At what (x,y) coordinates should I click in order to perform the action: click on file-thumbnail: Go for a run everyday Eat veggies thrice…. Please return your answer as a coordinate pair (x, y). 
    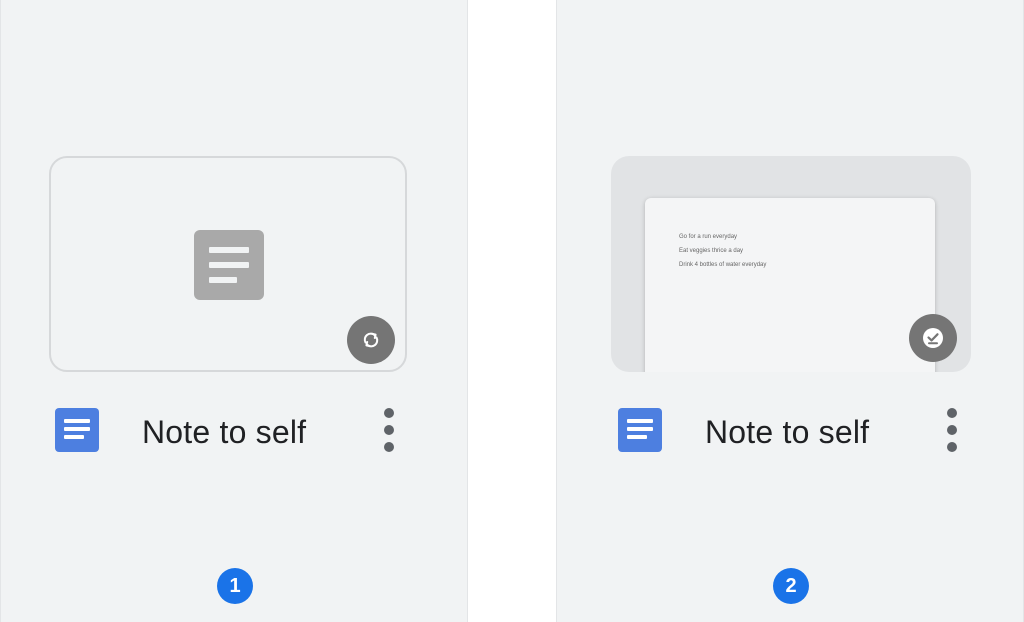
    Looking at the image, I should click on (791, 264).